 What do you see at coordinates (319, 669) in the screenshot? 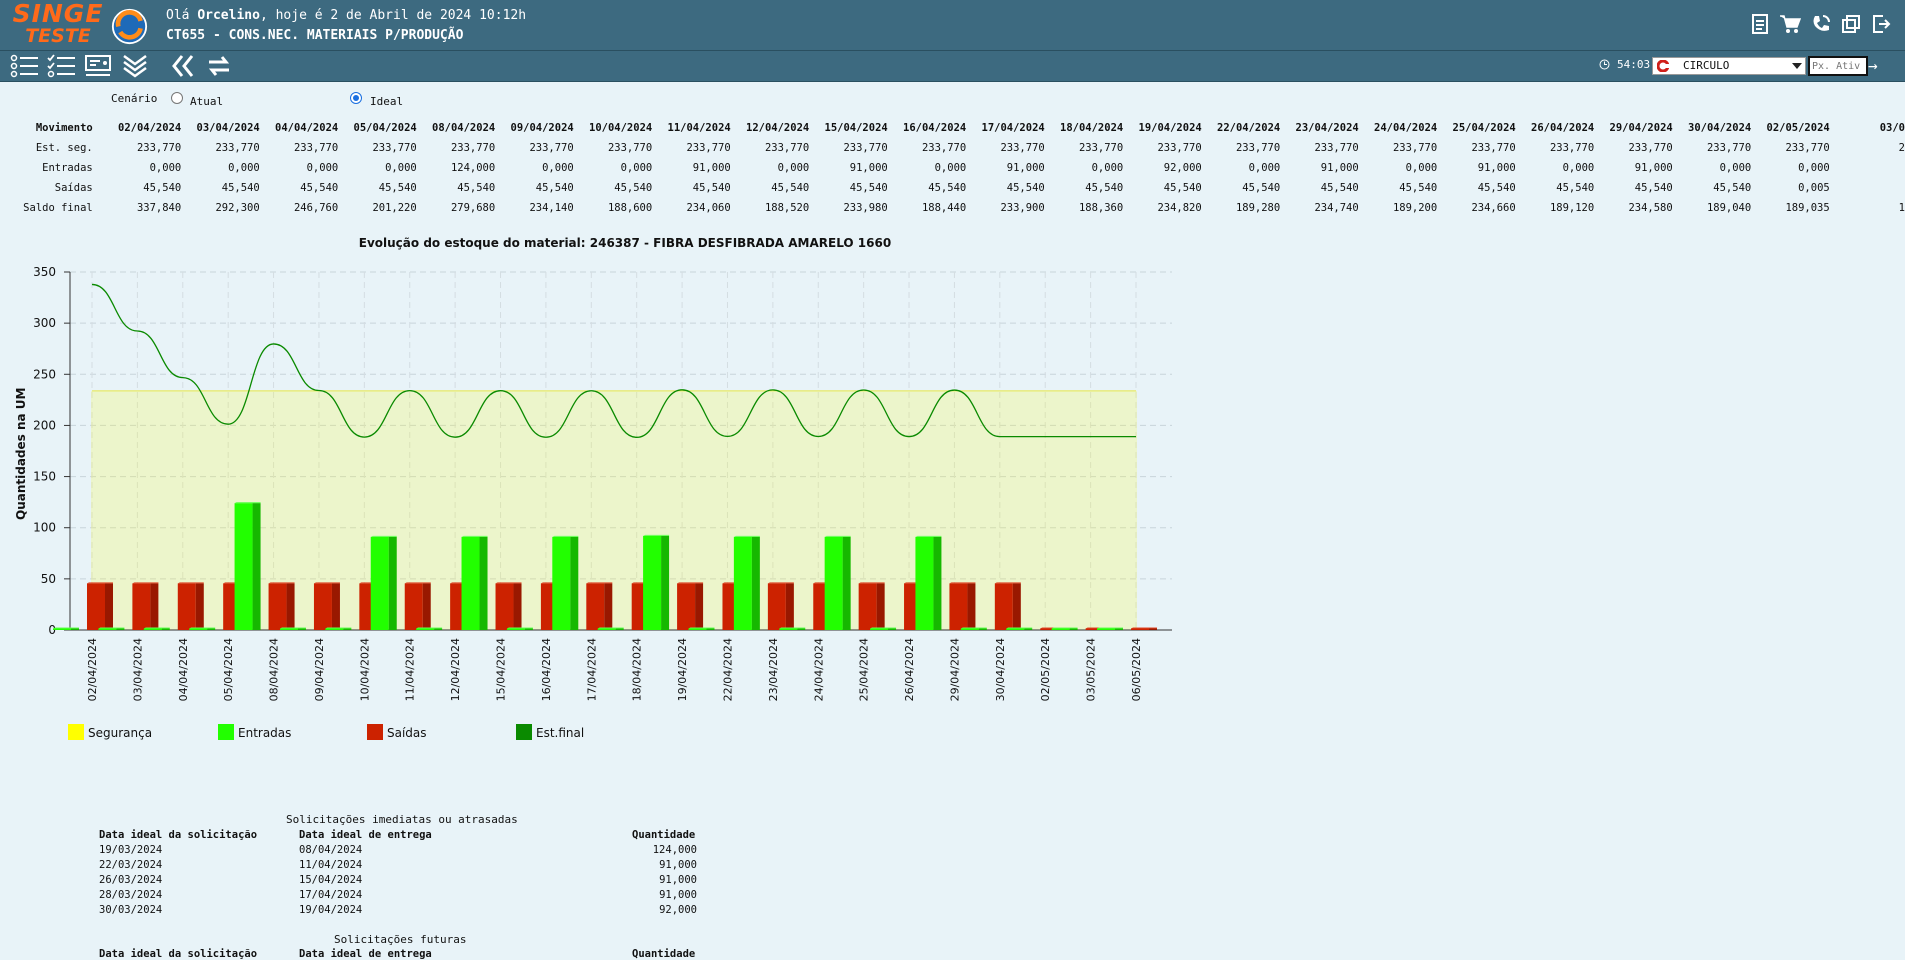
I see `x-tick-label: 09/04/2024` at bounding box center [319, 669].